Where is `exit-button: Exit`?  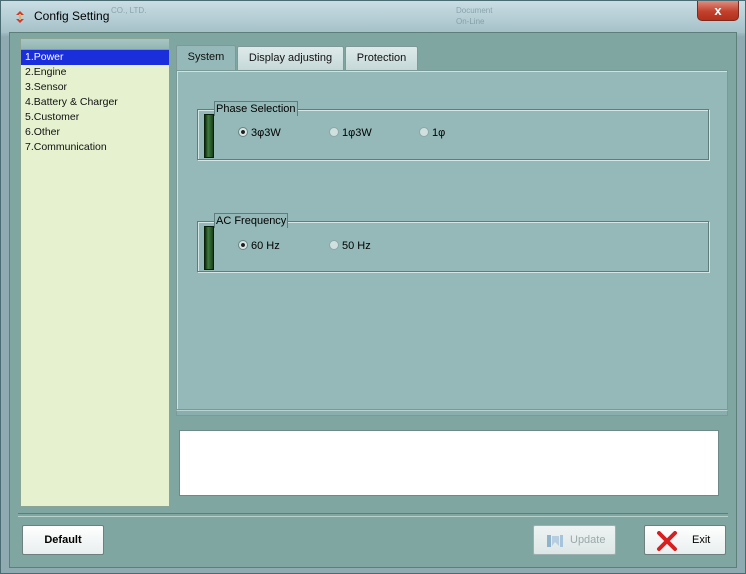
exit-button: Exit is located at coordinates (685, 540).